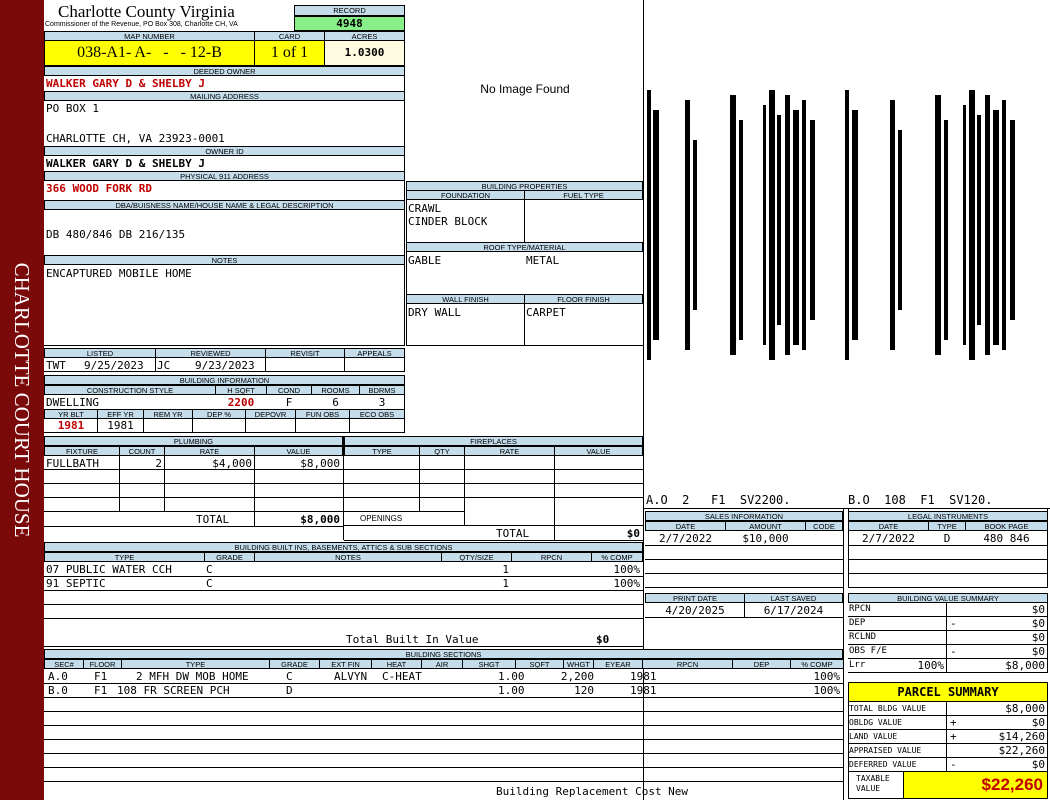  Describe the element at coordinates (539, 664) in the screenshot. I see `section-header-8: SQFT` at that location.